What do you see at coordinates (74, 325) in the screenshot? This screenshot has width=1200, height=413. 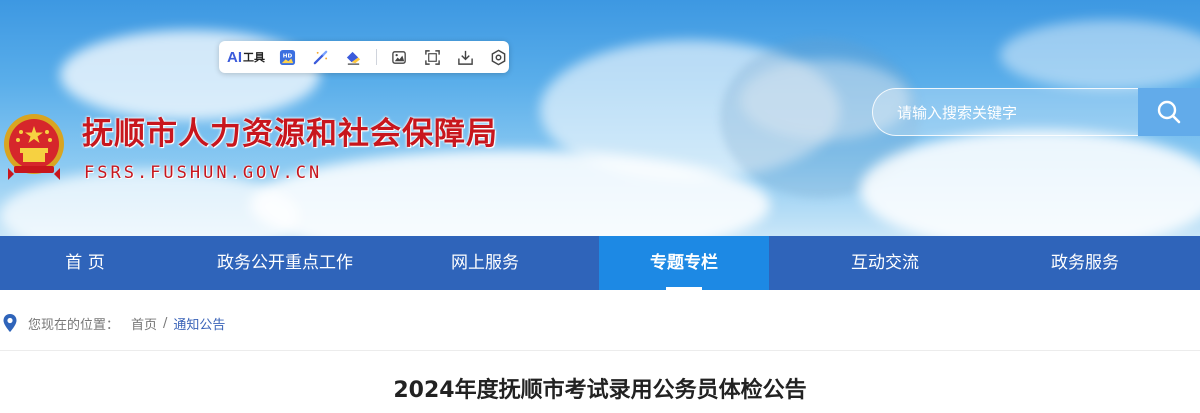 I see `breadcrumb-lead: 您现在的位置：` at bounding box center [74, 325].